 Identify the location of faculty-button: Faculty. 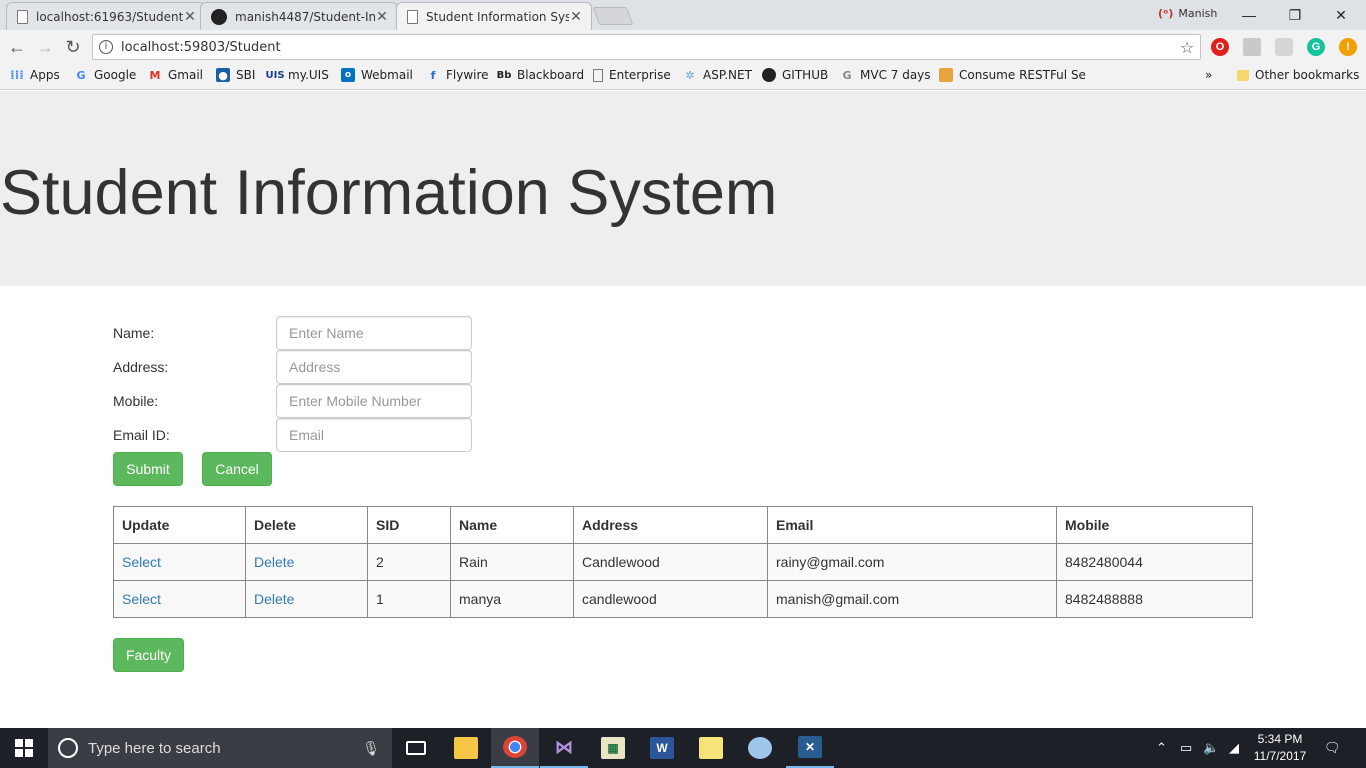
(148, 655).